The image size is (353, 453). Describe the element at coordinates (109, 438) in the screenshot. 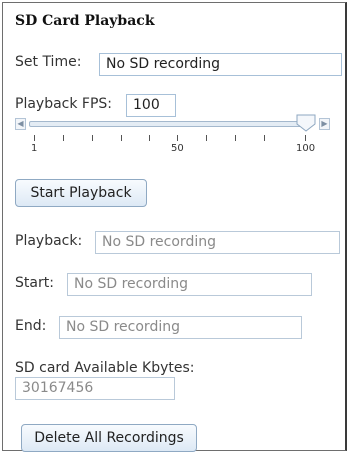

I see `delete-all-recordings-button: Delete All Recordings` at that location.